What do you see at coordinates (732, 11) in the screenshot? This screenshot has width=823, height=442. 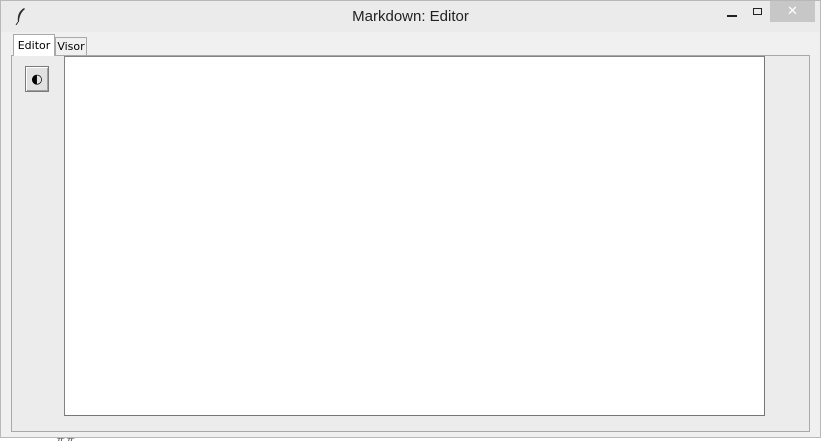 I see `minimize-button` at bounding box center [732, 11].